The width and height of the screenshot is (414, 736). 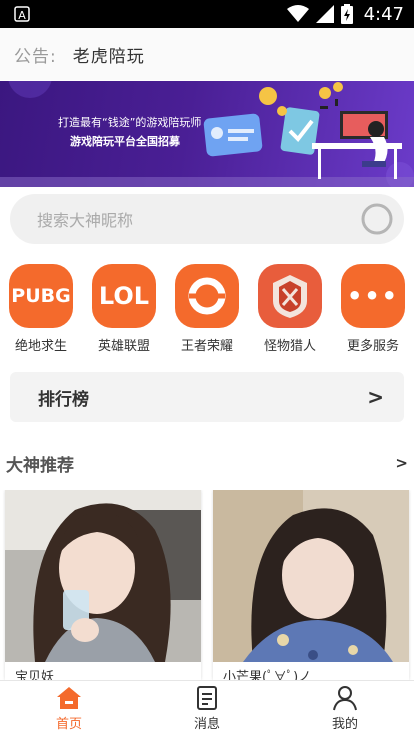 I want to click on wifi-icon, so click(x=297, y=13).